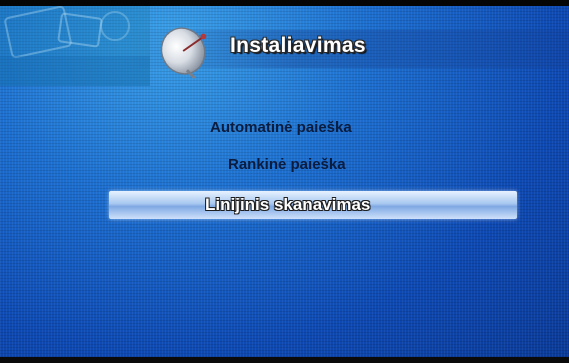 The width and height of the screenshot is (569, 363). What do you see at coordinates (298, 45) in the screenshot?
I see `page-title: Instaliavimas` at bounding box center [298, 45].